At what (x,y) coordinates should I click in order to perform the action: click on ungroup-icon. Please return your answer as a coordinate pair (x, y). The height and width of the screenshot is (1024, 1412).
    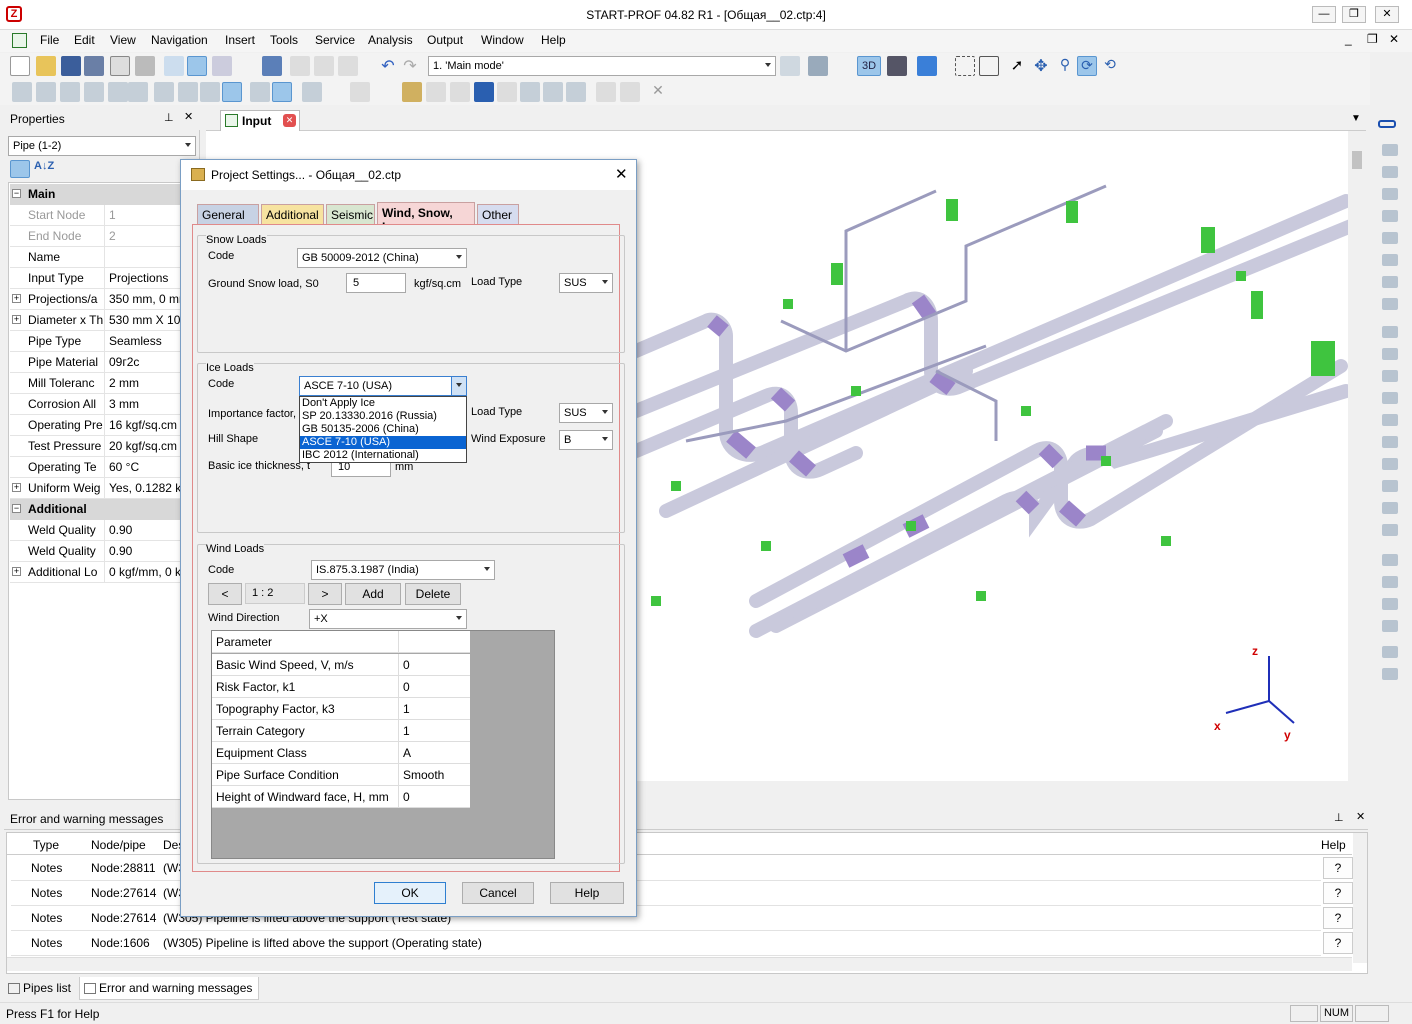
    Looking at the image, I should click on (630, 92).